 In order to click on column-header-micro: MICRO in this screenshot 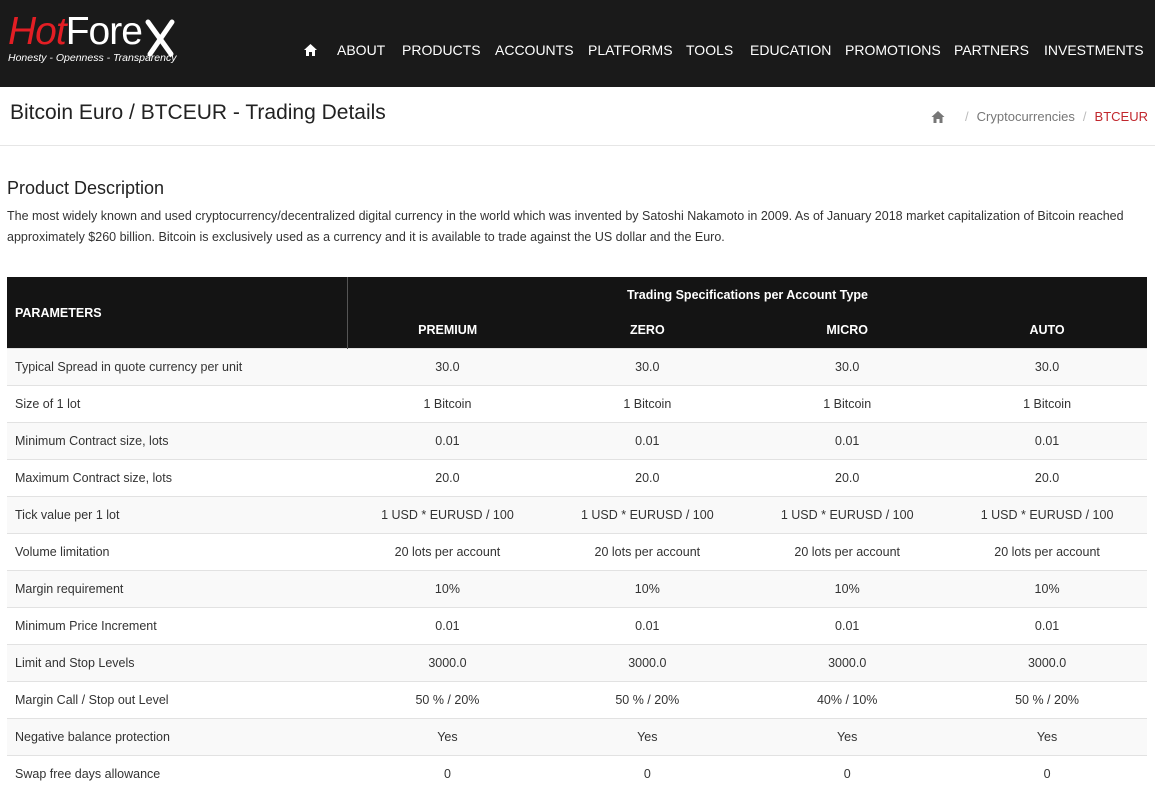, I will do `click(847, 330)`.